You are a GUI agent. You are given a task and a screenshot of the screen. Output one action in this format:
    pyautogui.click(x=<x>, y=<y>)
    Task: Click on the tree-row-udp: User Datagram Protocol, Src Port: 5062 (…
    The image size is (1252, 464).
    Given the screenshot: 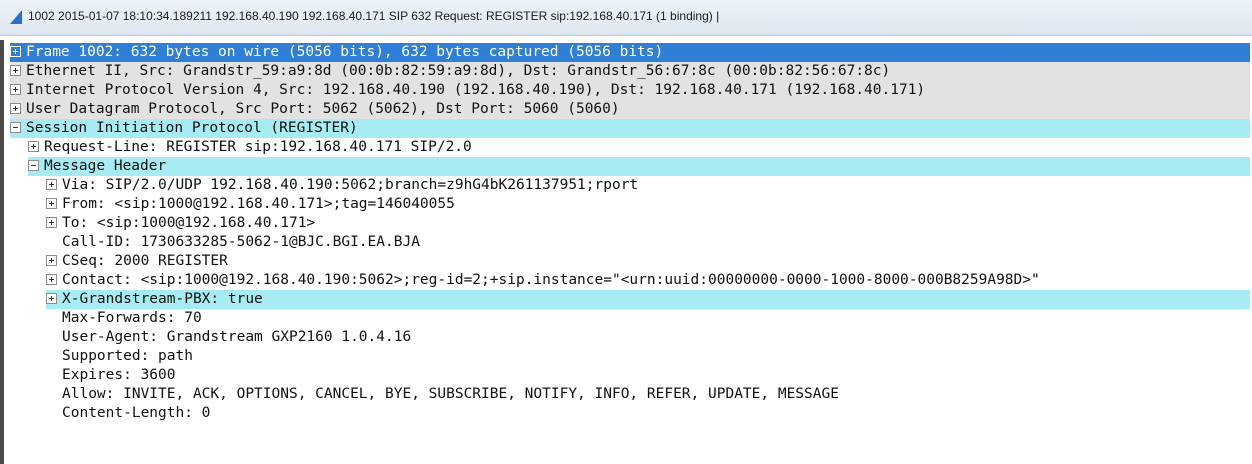 What is the action you would take?
    pyautogui.click(x=630, y=109)
    